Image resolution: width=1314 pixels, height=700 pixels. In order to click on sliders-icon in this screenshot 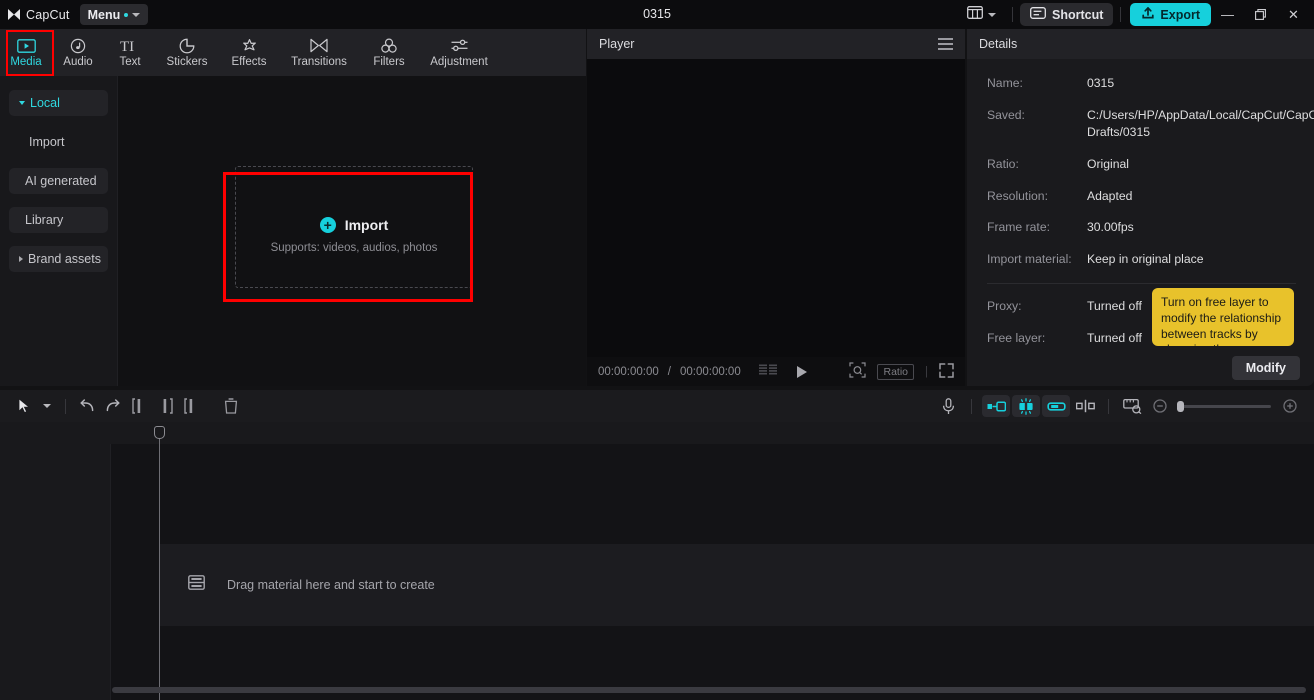, I will do `click(459, 45)`.